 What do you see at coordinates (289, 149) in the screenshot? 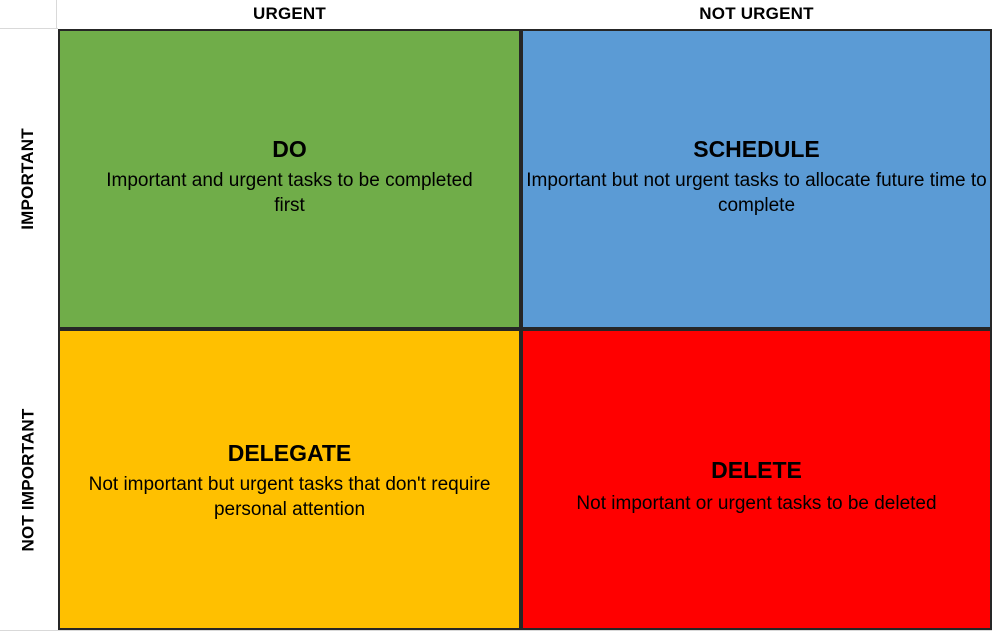
I see `quadrant-do-title: DO` at bounding box center [289, 149].